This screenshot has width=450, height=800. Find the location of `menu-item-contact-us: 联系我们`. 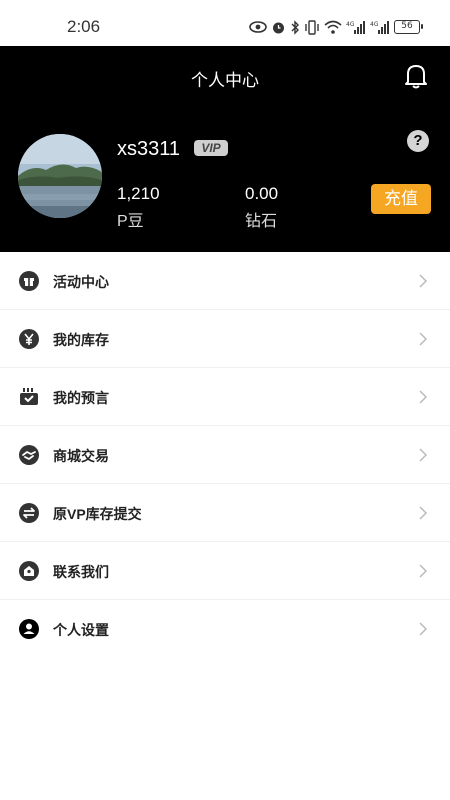

menu-item-contact-us: 联系我们 is located at coordinates (225, 571).